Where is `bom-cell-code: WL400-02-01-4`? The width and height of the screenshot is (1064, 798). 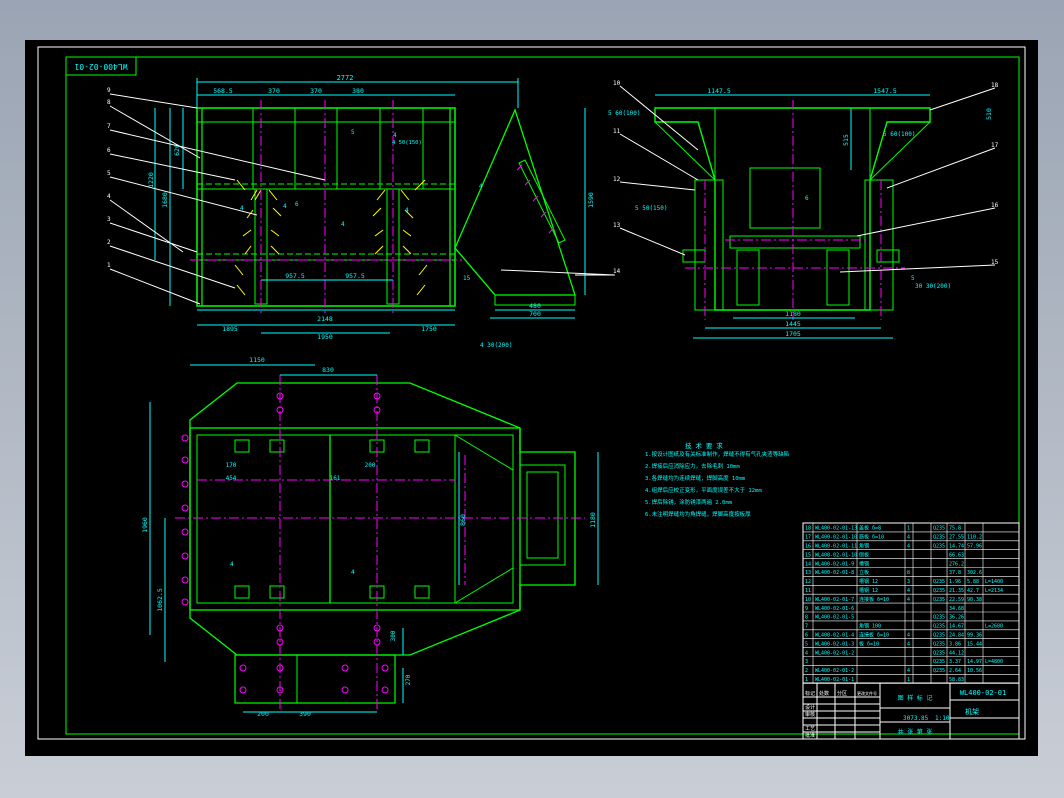
bom-cell-code: WL400-02-01-4 is located at coordinates (834, 636).